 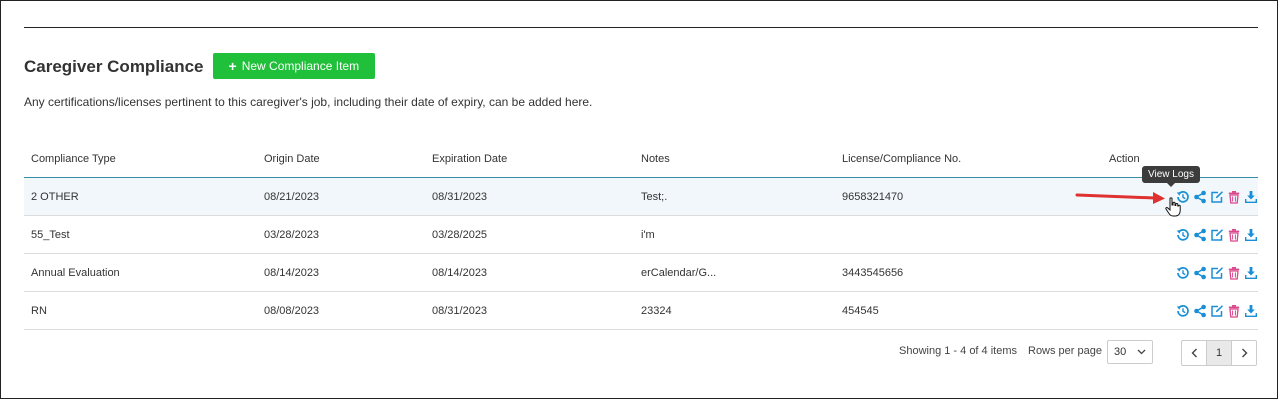 What do you see at coordinates (734, 234) in the screenshot?
I see `notes-cell: i'm` at bounding box center [734, 234].